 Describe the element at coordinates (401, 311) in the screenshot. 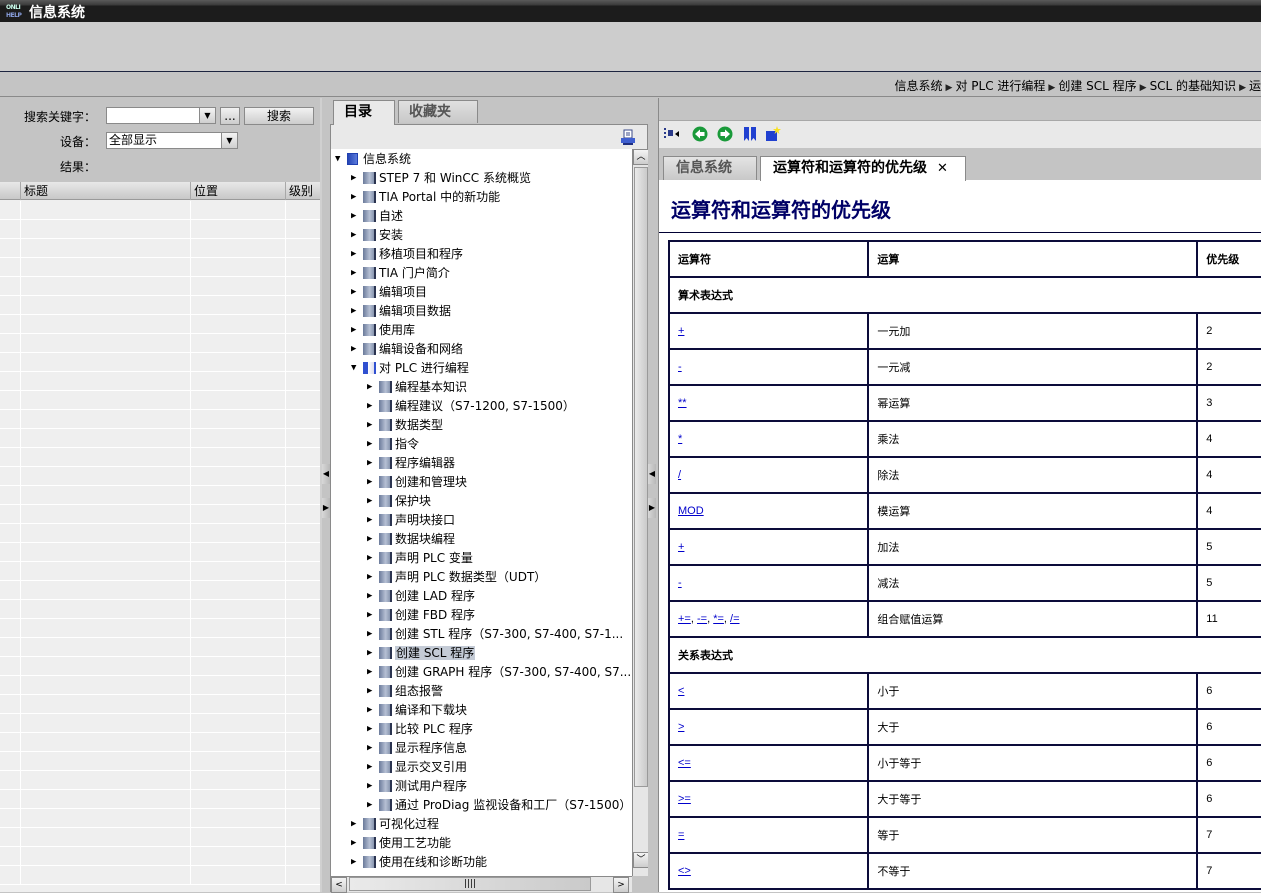

I see `toc-item: ▶ 编辑项目数据` at that location.